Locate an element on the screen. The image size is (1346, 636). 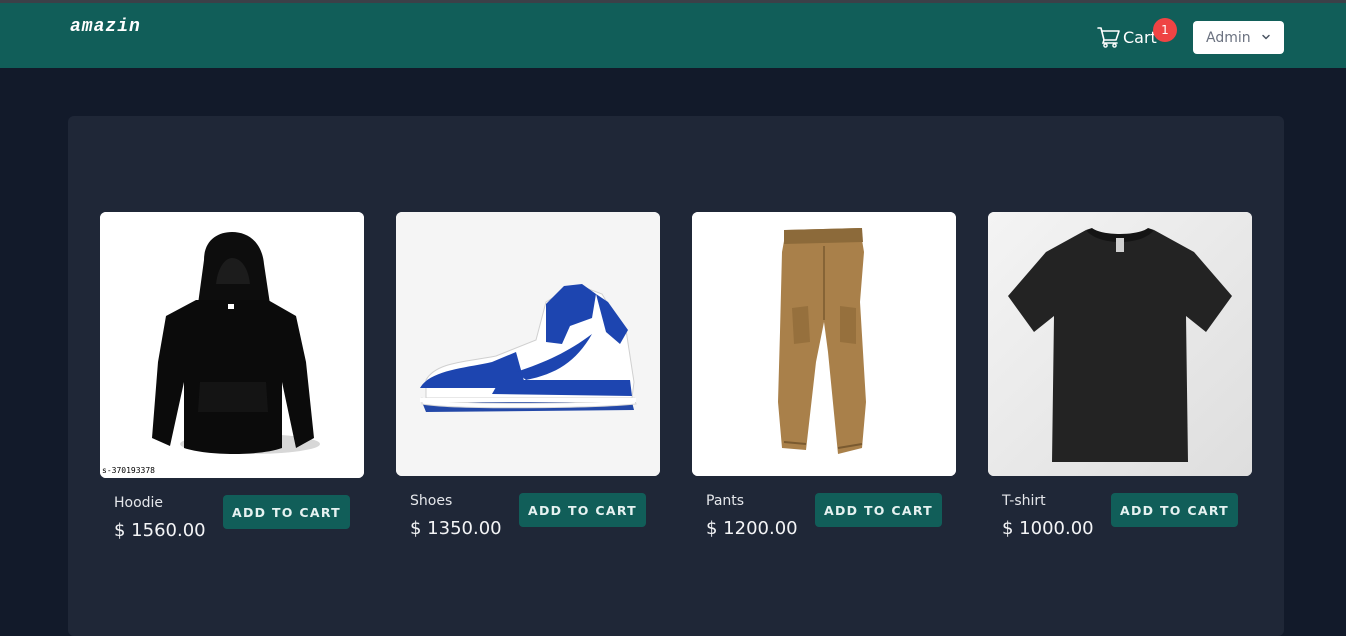
product-name: Pants is located at coordinates (725, 501).